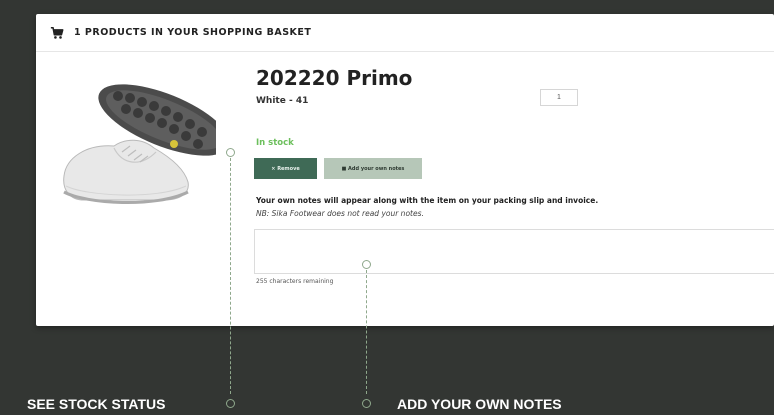  I want to click on stock-callout-top-dot, so click(230, 152).